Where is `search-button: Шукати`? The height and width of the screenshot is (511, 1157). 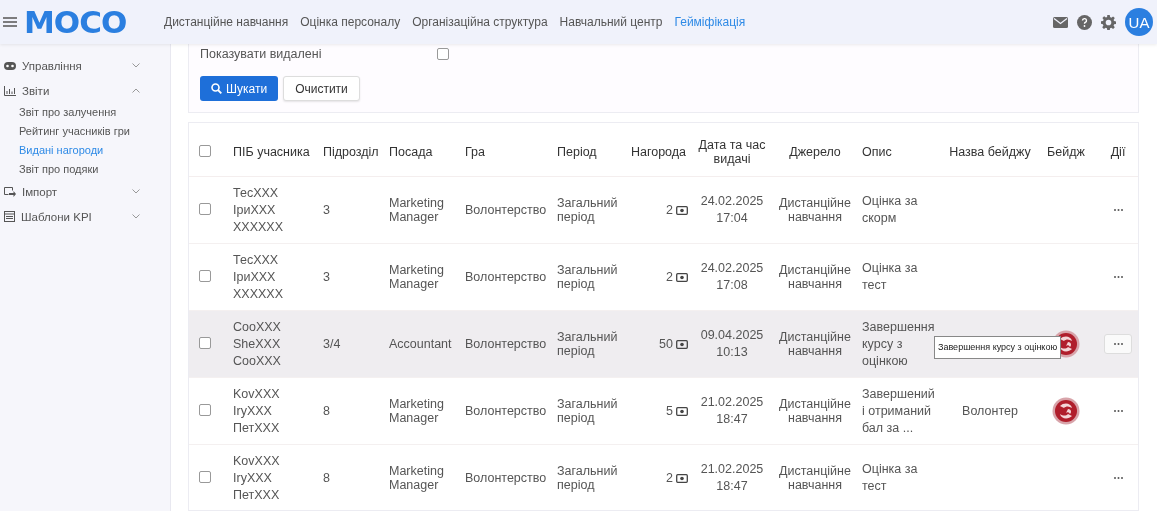 search-button: Шукати is located at coordinates (239, 88).